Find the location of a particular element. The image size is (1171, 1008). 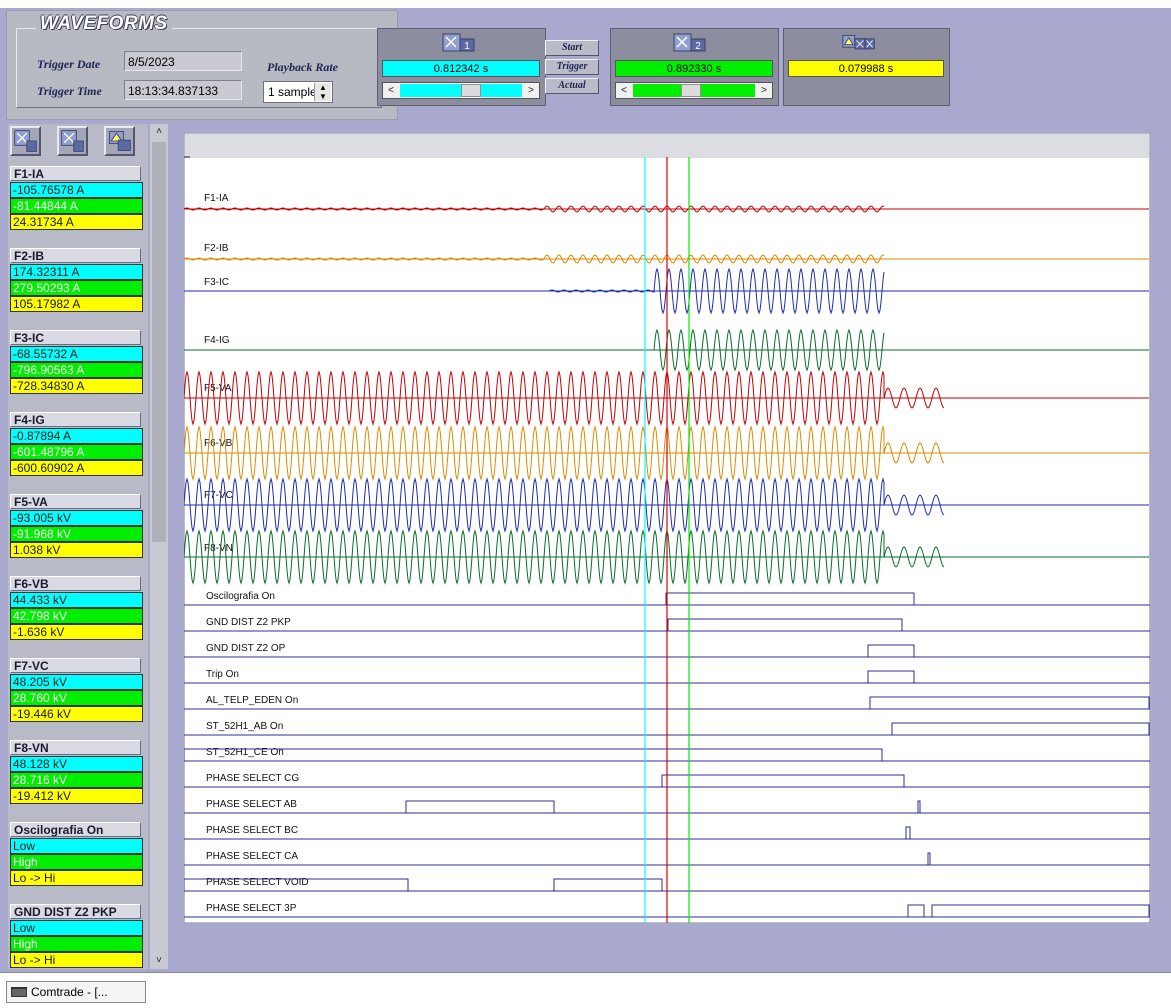

cursor-2-scrollbar: < > is located at coordinates (694, 90).